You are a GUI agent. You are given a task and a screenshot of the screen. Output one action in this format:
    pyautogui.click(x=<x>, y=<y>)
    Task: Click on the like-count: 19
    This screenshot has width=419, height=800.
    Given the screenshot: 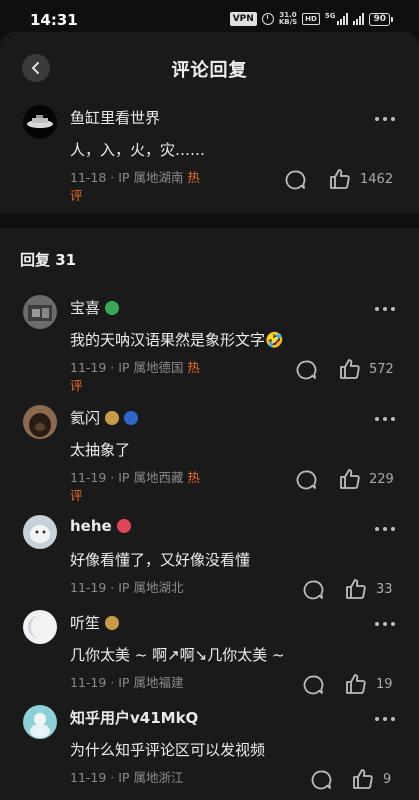 What is the action you would take?
    pyautogui.click(x=384, y=684)
    